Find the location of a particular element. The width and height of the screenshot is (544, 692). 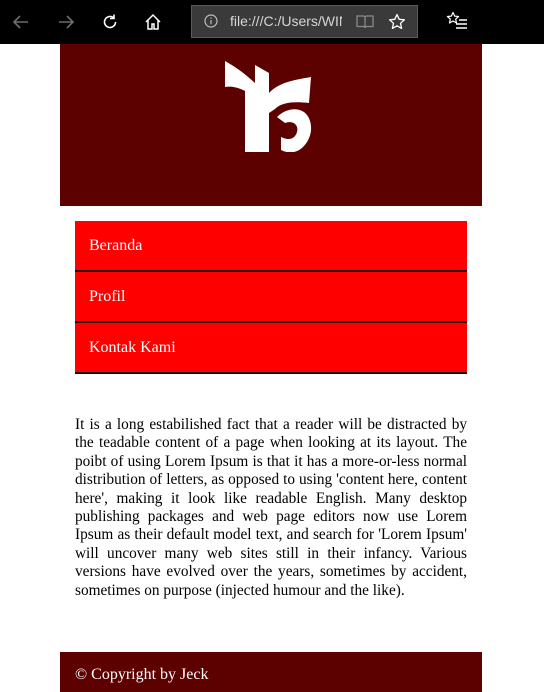

back-arrow-icon is located at coordinates (21, 22).